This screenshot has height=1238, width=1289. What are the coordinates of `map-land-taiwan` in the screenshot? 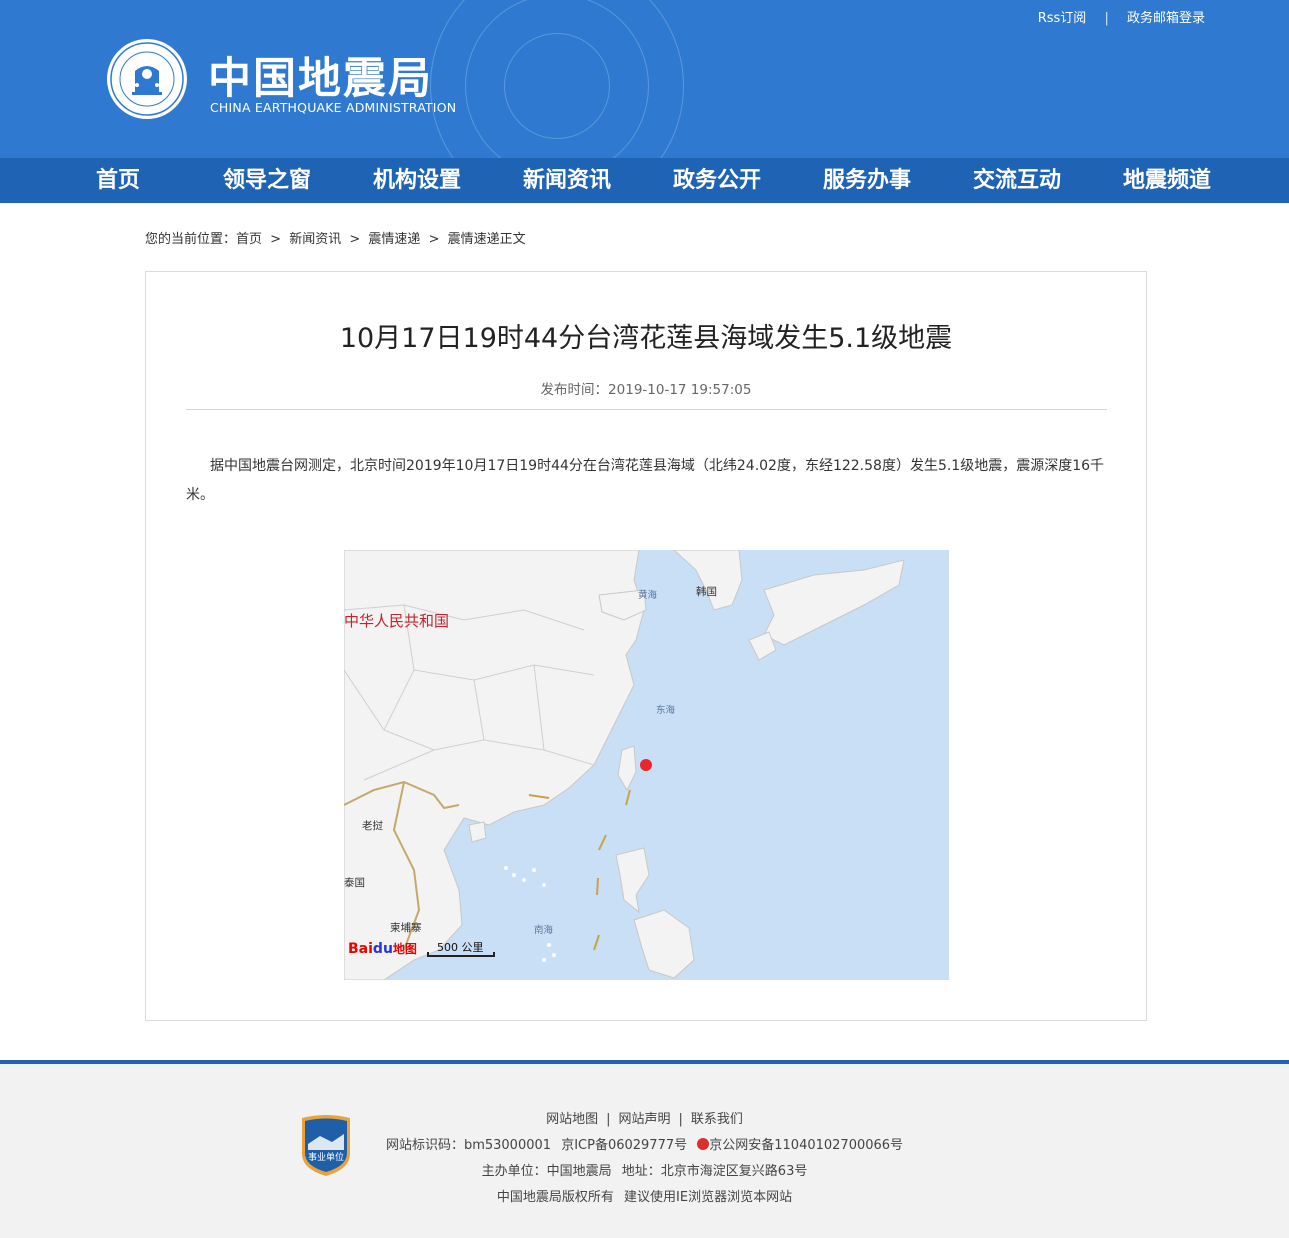 It's located at (627, 768).